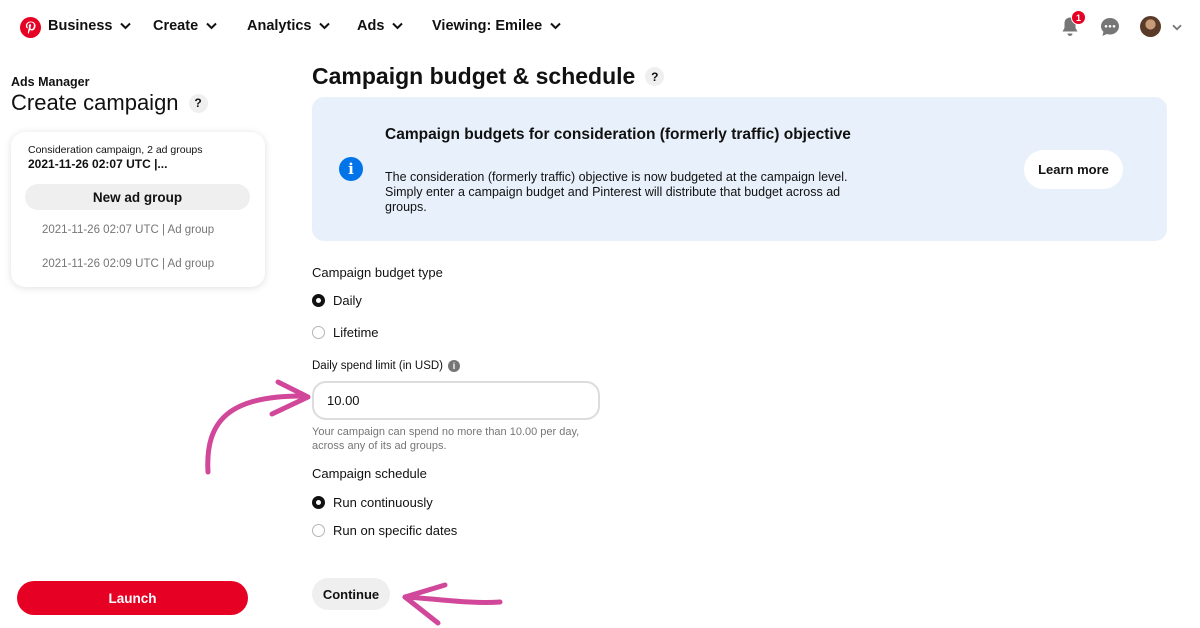 The width and height of the screenshot is (1200, 628). I want to click on launch-button: Launch, so click(132, 598).